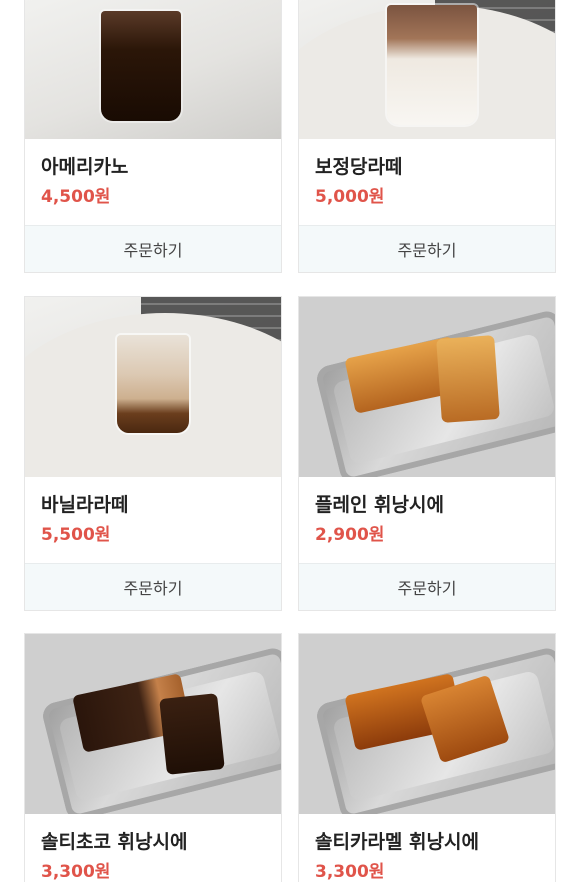 The width and height of the screenshot is (580, 882). What do you see at coordinates (359, 167) in the screenshot?
I see `product-name: 보정당라떼` at bounding box center [359, 167].